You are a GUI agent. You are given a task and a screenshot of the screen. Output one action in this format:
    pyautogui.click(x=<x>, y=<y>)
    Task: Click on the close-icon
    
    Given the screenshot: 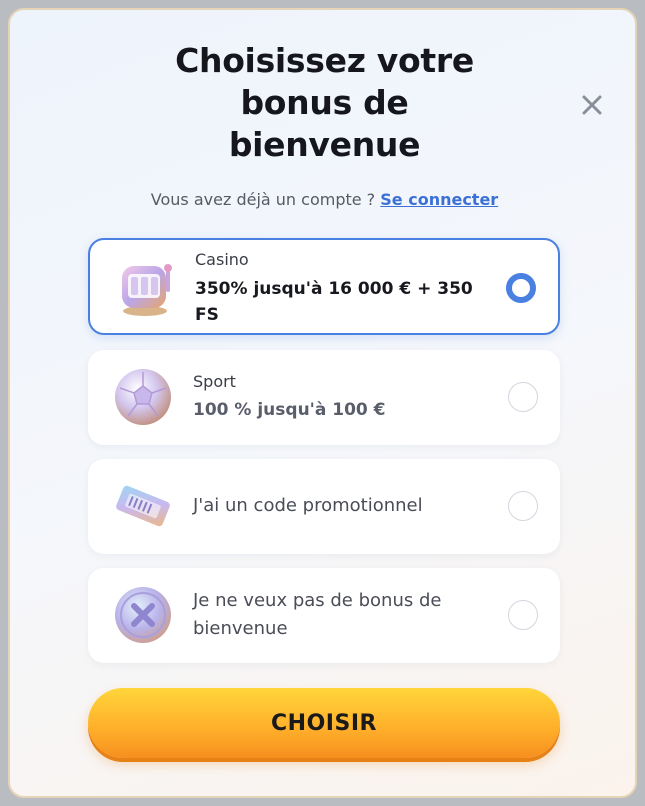 What is the action you would take?
    pyautogui.click(x=592, y=105)
    